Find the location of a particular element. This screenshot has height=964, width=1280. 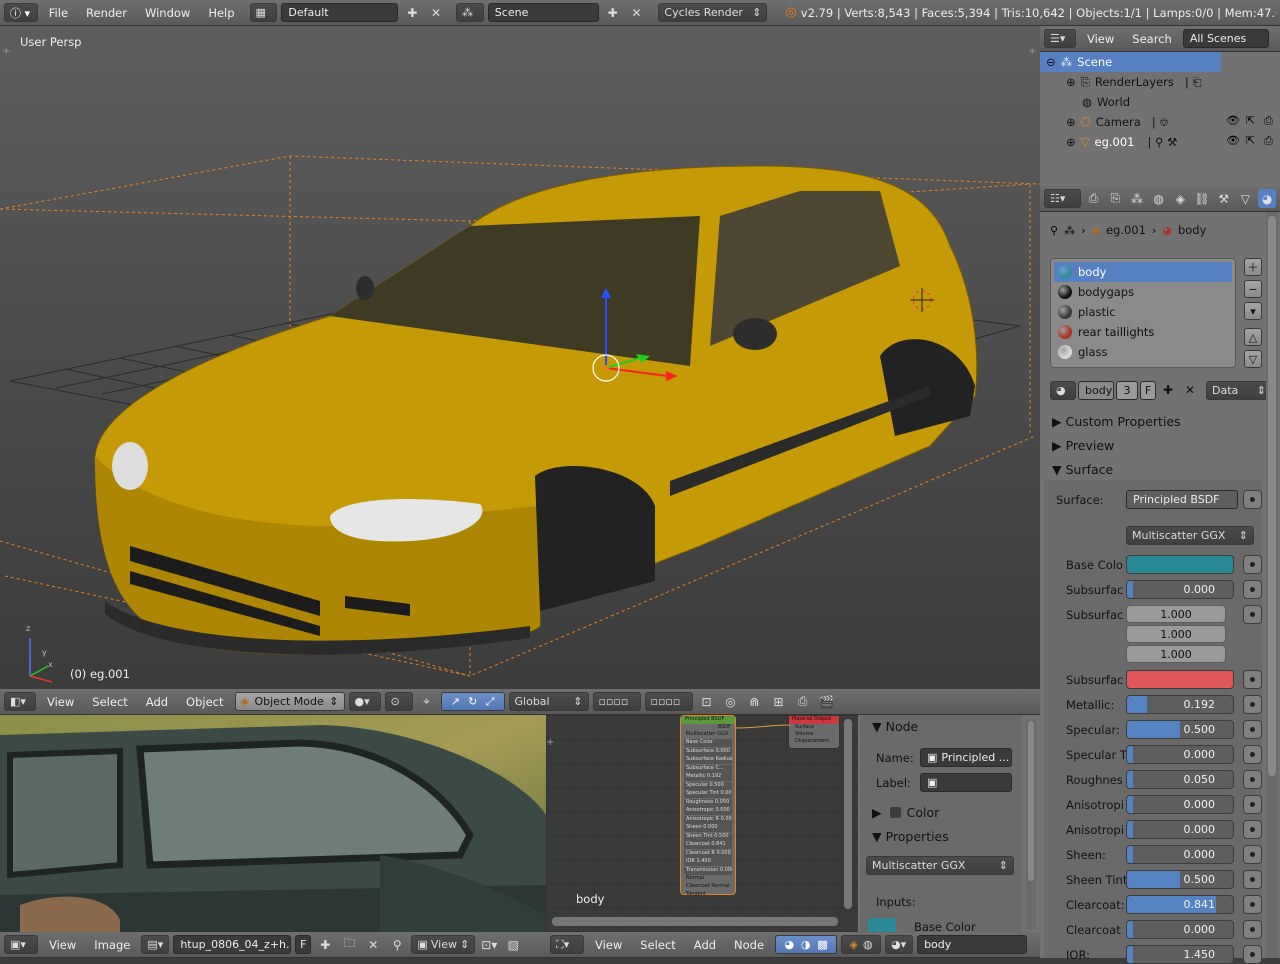

collapse-icon: ⊖ is located at coordinates (1051, 62).